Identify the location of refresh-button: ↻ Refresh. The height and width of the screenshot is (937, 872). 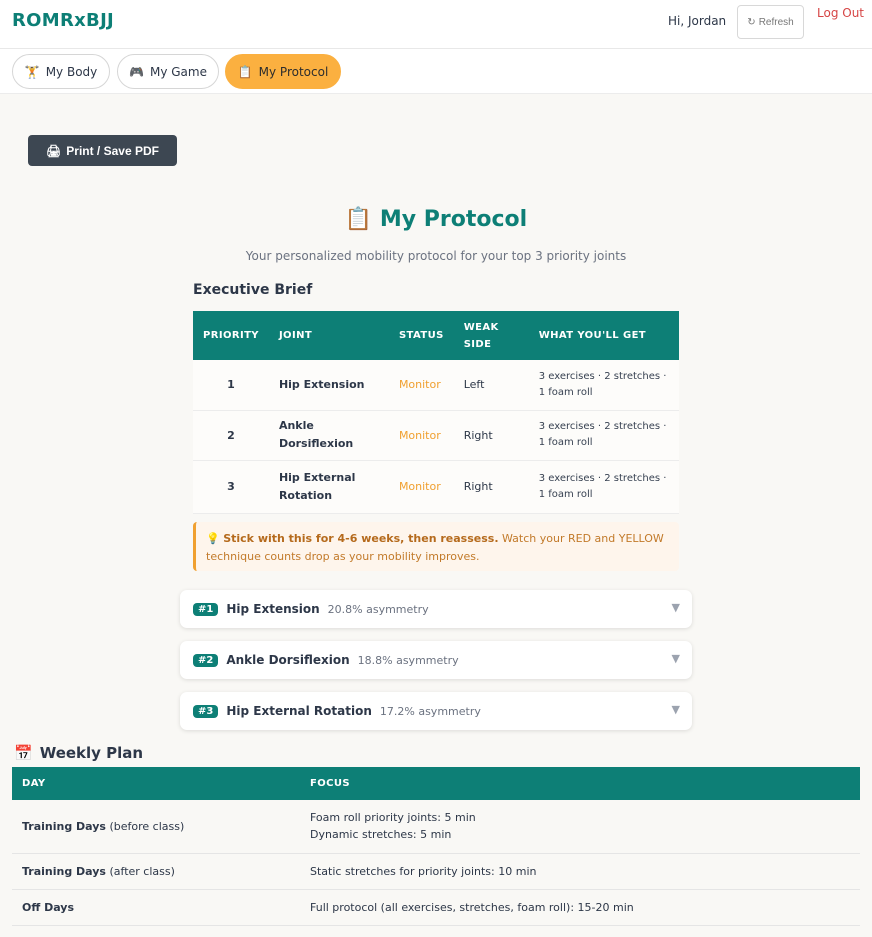
(770, 22).